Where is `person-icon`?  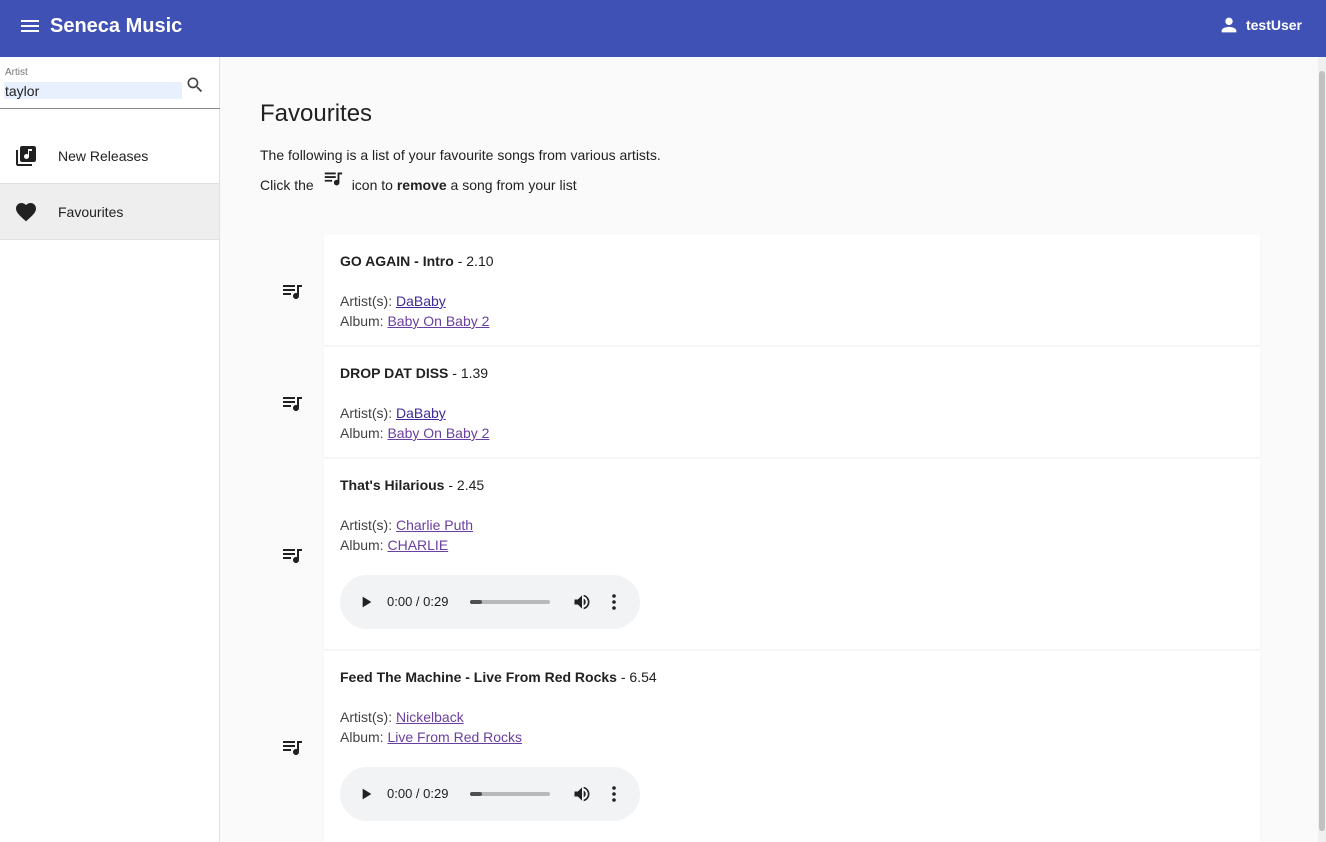 person-icon is located at coordinates (1229, 25).